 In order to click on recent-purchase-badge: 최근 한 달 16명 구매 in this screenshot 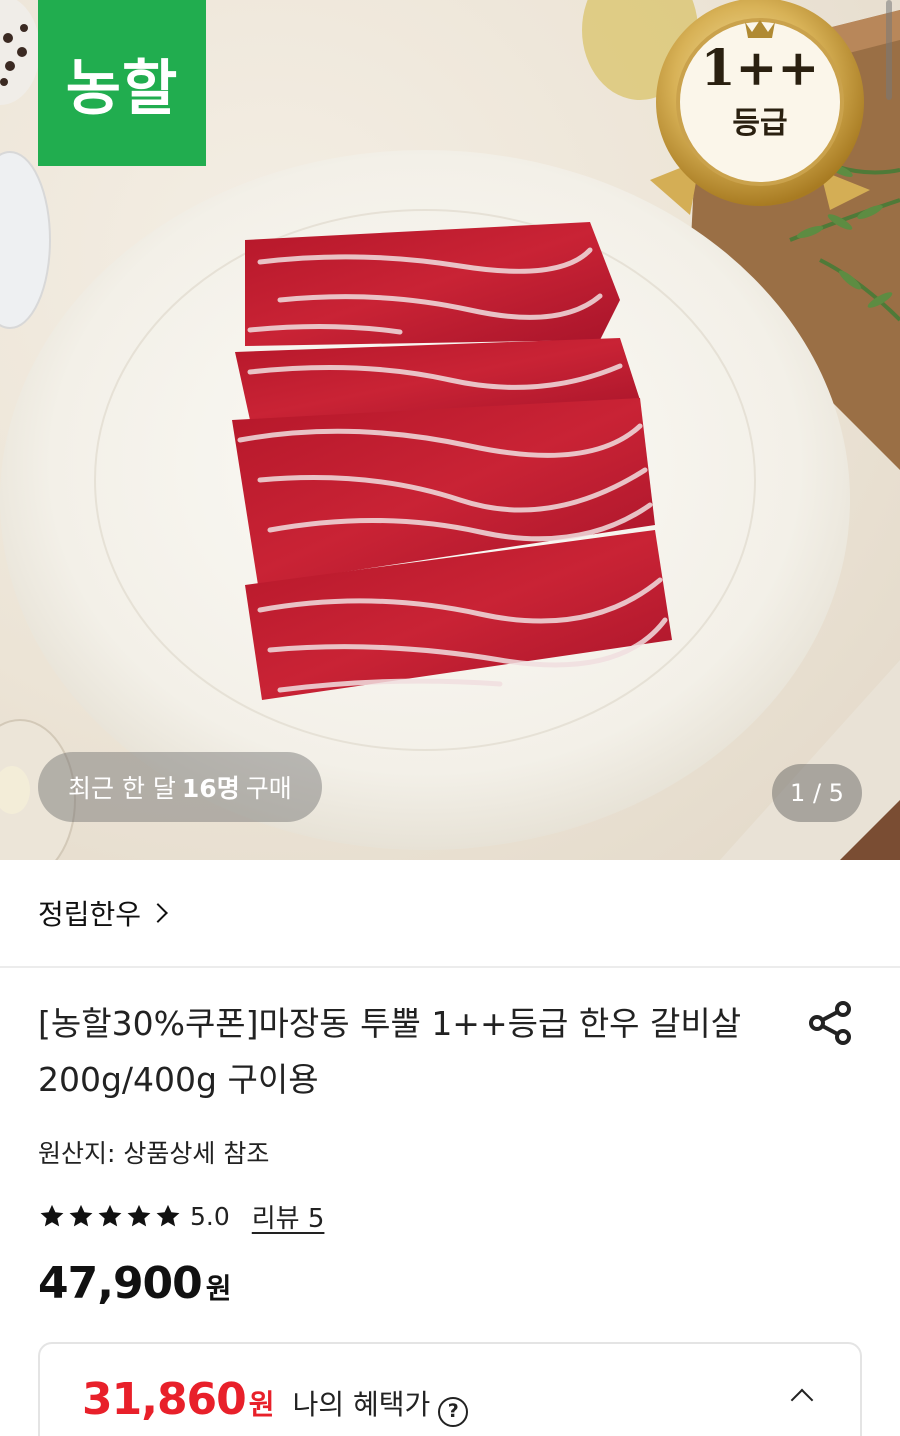, I will do `click(180, 787)`.